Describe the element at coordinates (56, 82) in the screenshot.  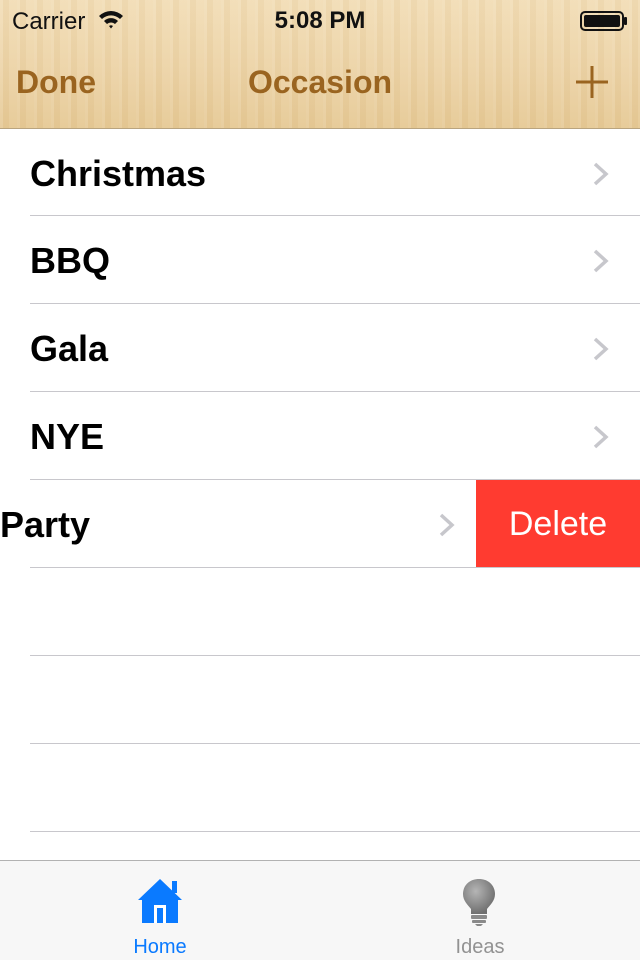
I see `done-button: Done` at that location.